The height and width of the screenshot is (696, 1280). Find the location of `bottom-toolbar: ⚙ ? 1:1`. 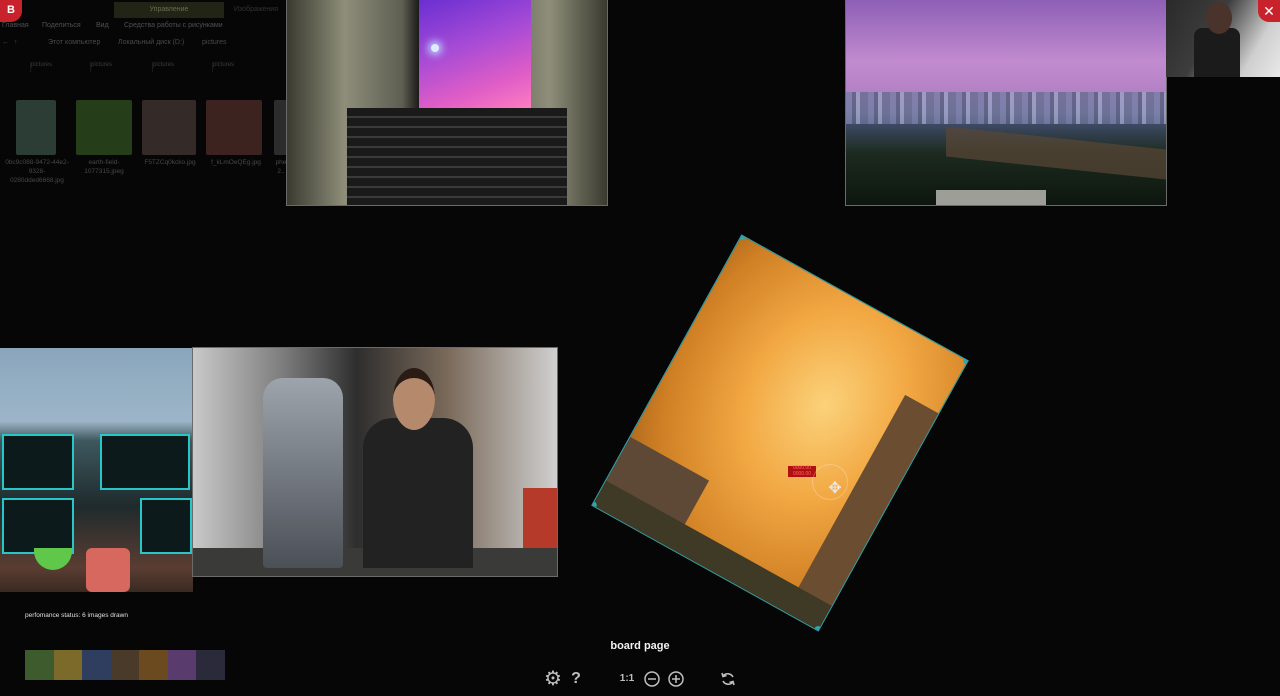

bottom-toolbar: ⚙ ? 1:1 is located at coordinates (640, 679).